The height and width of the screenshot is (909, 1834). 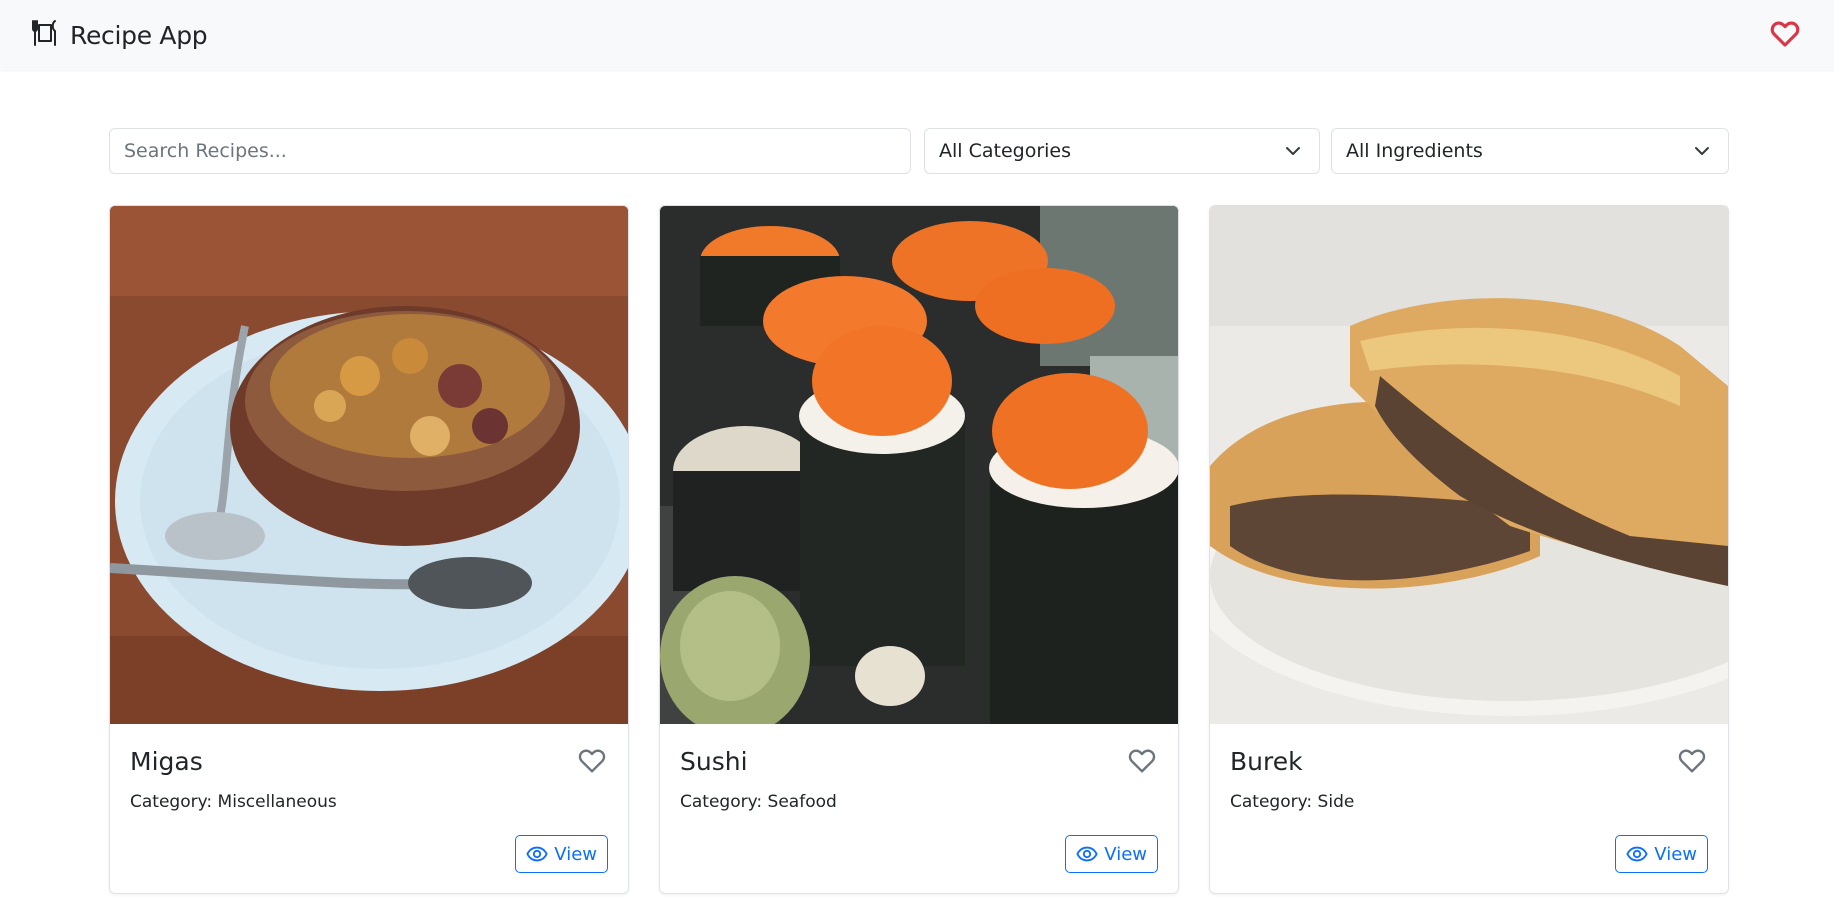 I want to click on utensils-plate-icon, so click(x=45, y=35).